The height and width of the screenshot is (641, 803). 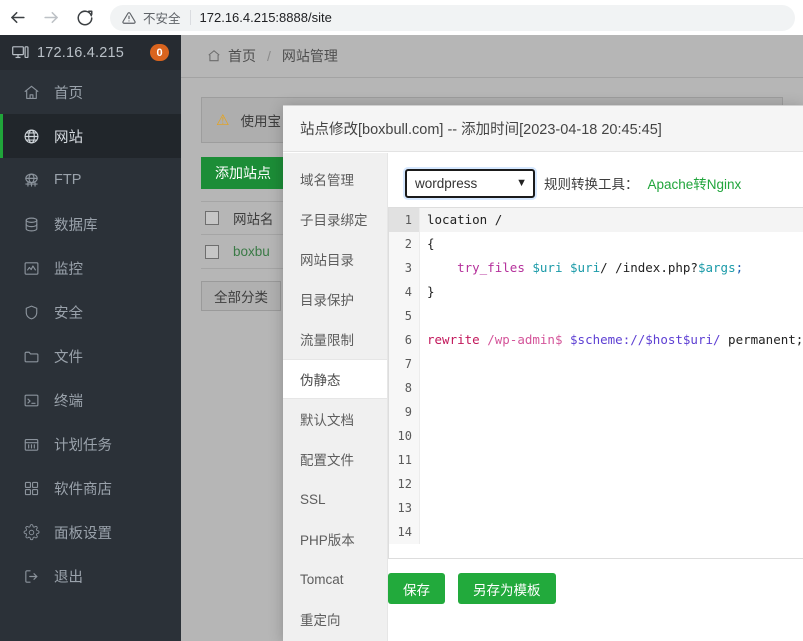 I want to click on line-number: 6, so click(x=404, y=340).